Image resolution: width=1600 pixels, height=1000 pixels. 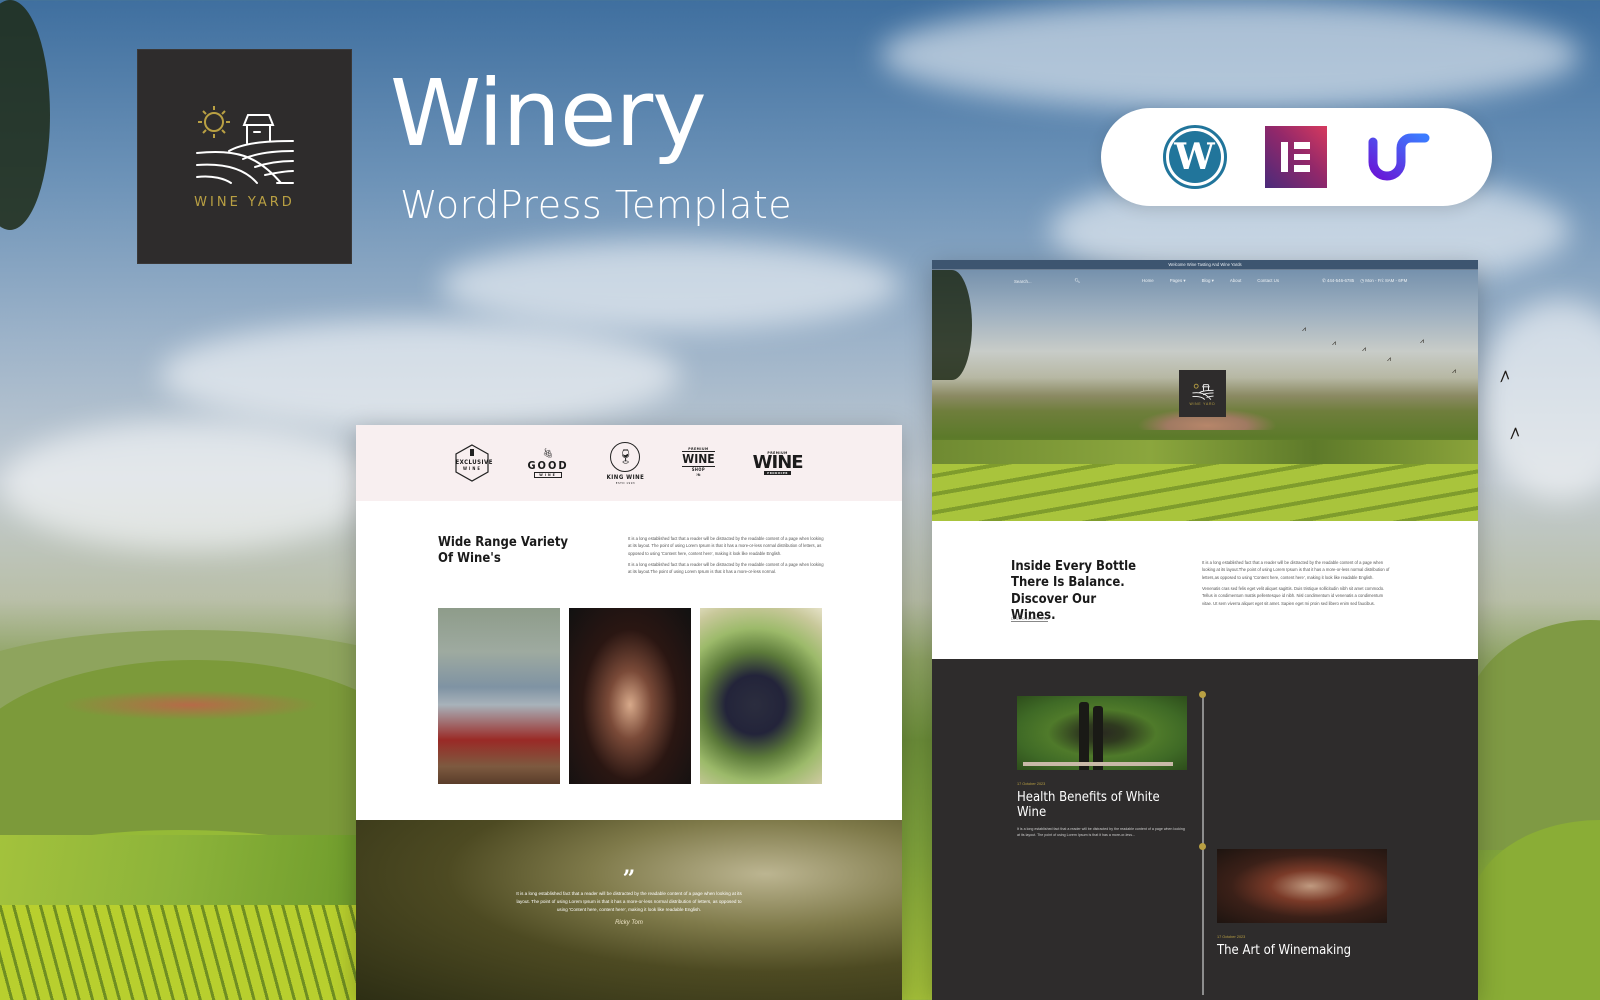 I want to click on brand-logo-premium-wine-shop: PREMIUM WINE SHOP ❧, so click(x=698, y=463).